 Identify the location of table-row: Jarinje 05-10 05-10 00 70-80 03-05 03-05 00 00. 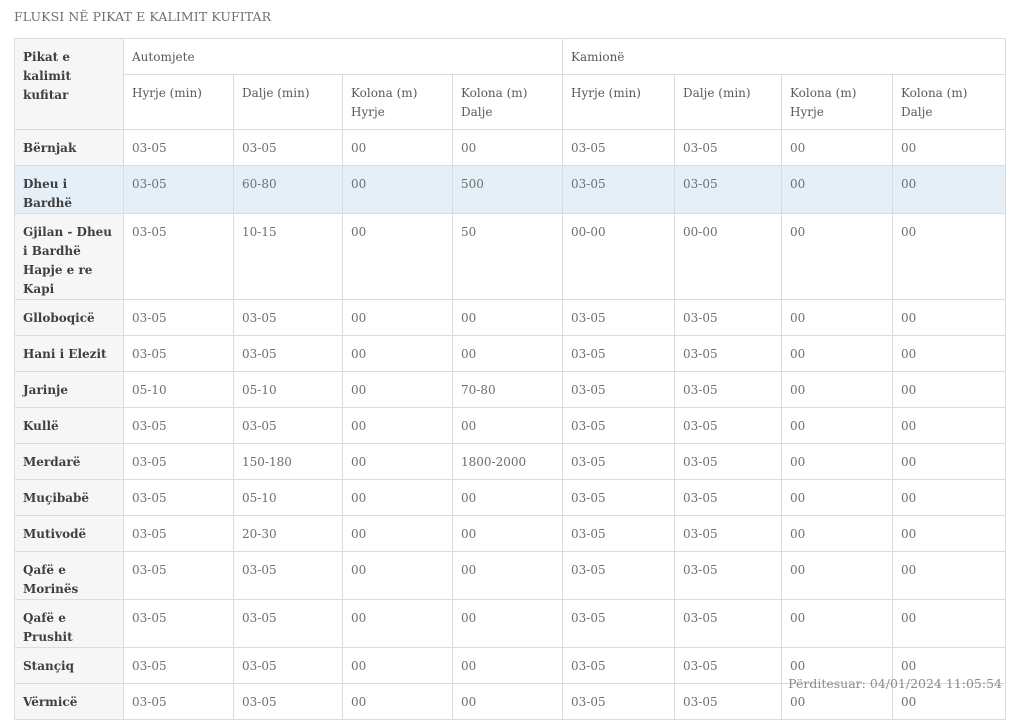
(510, 389).